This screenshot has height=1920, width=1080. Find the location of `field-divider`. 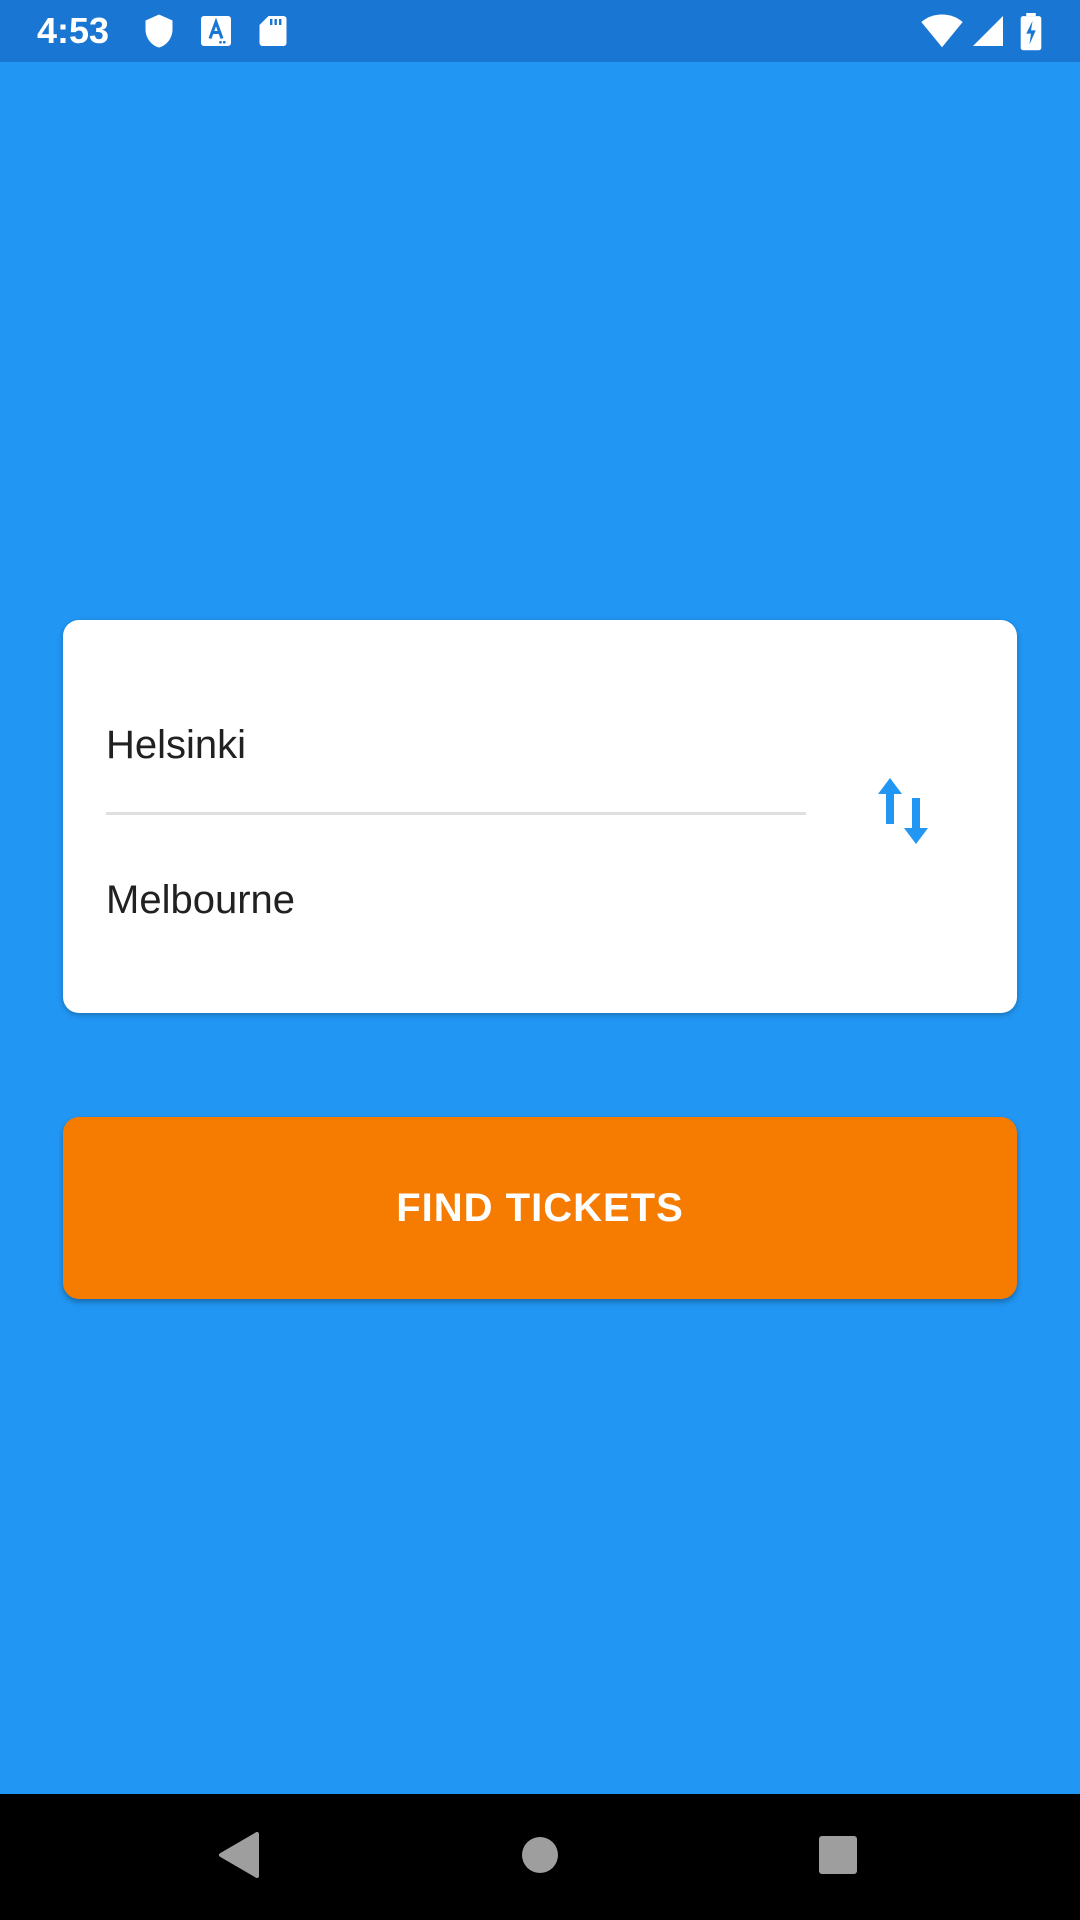

field-divider is located at coordinates (456, 813).